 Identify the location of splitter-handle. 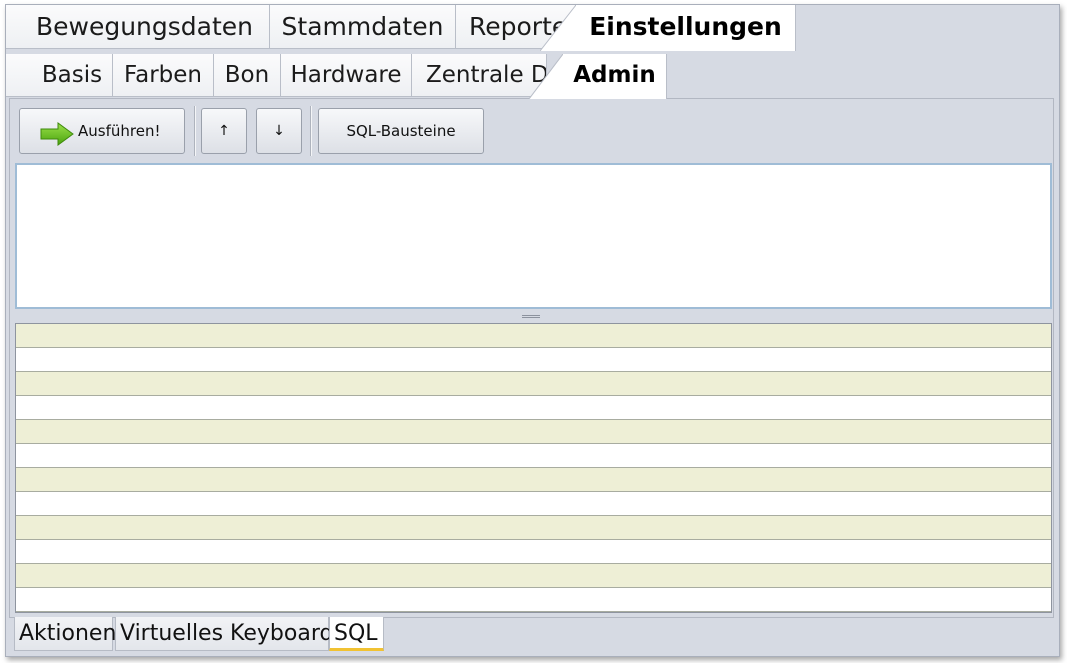
(531, 316).